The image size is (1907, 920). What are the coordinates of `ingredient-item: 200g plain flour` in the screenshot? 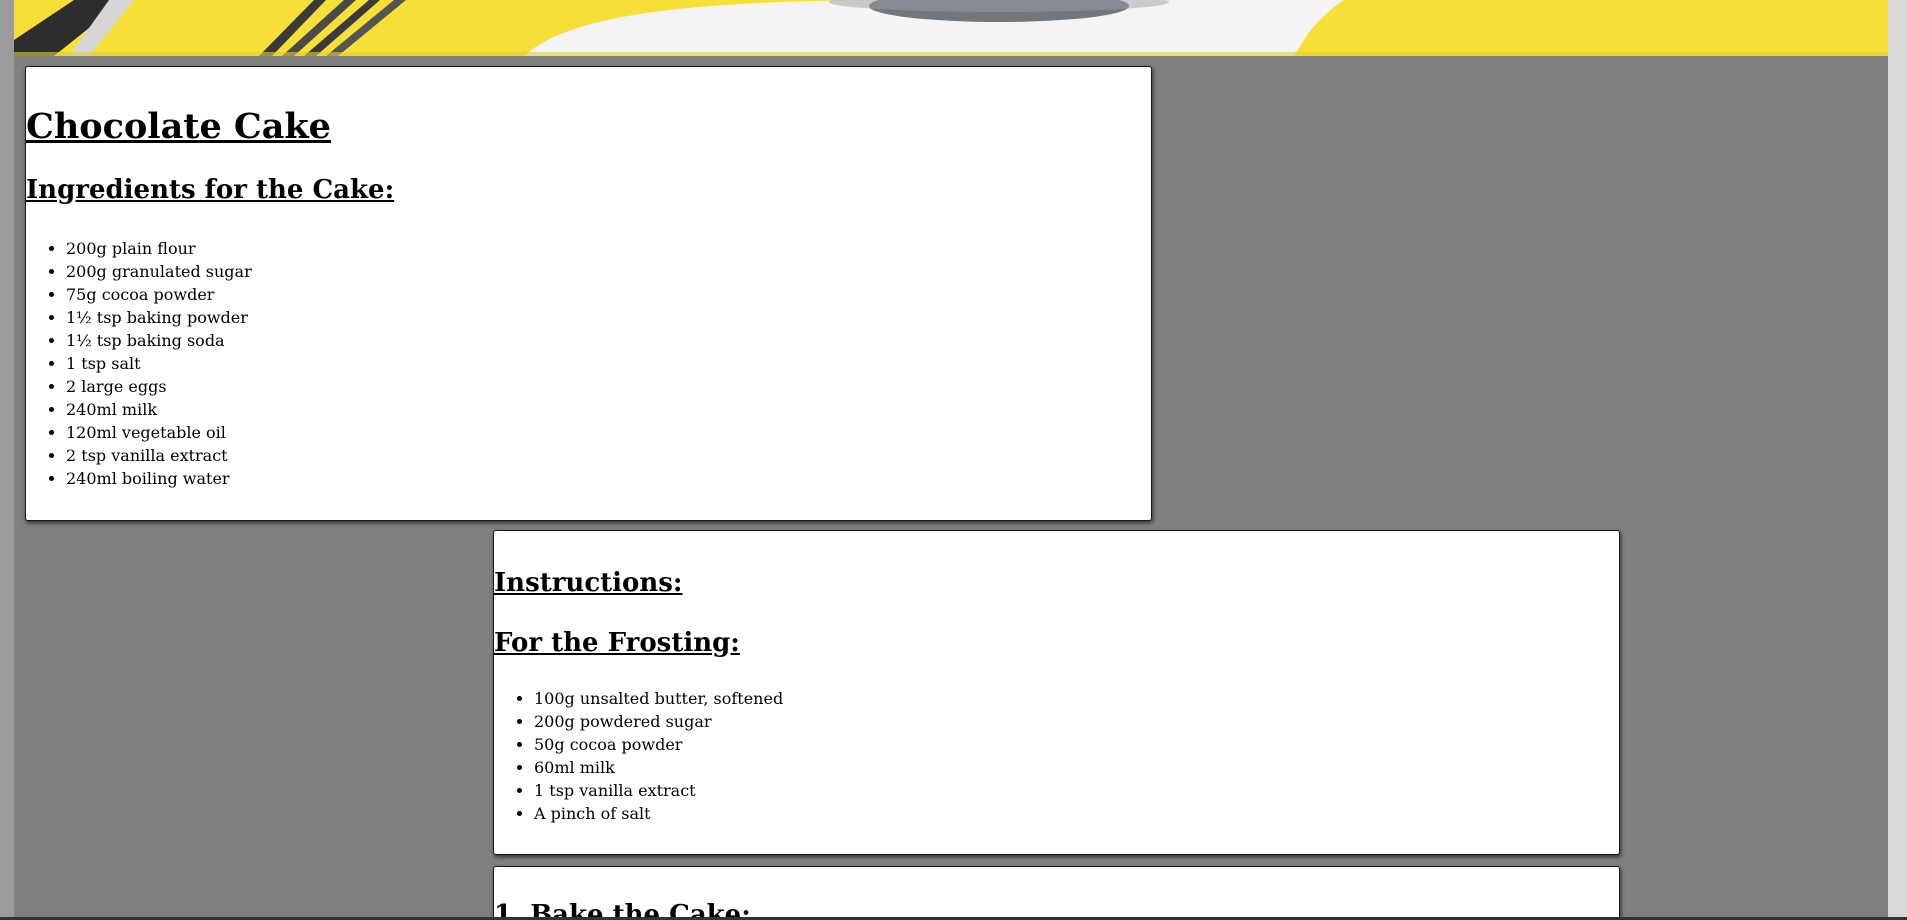 It's located at (159, 248).